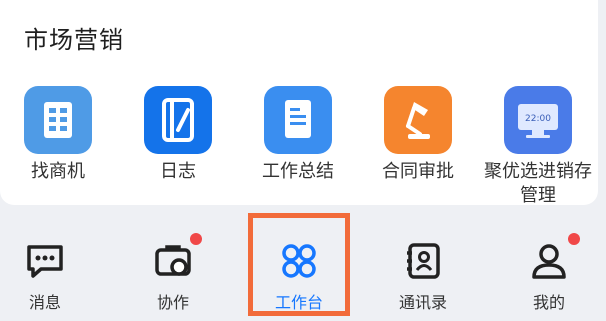  Describe the element at coordinates (178, 120) in the screenshot. I see `journal-icon` at that location.